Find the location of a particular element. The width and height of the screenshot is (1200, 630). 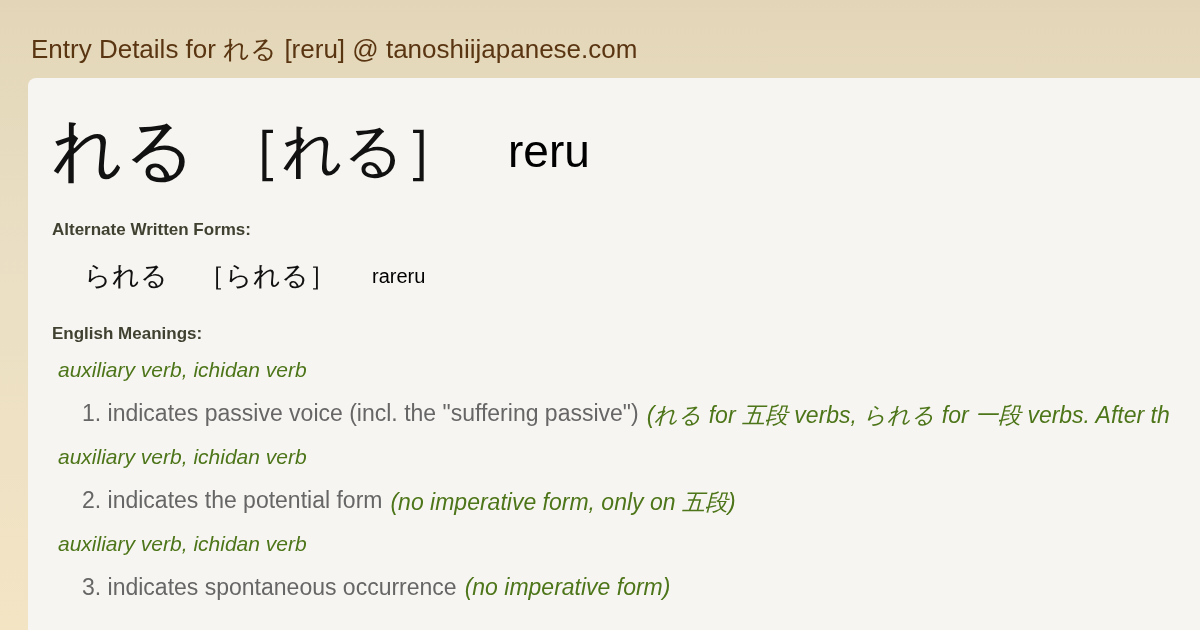

usage-note: (no imperative form, only on 五段) is located at coordinates (563, 502).